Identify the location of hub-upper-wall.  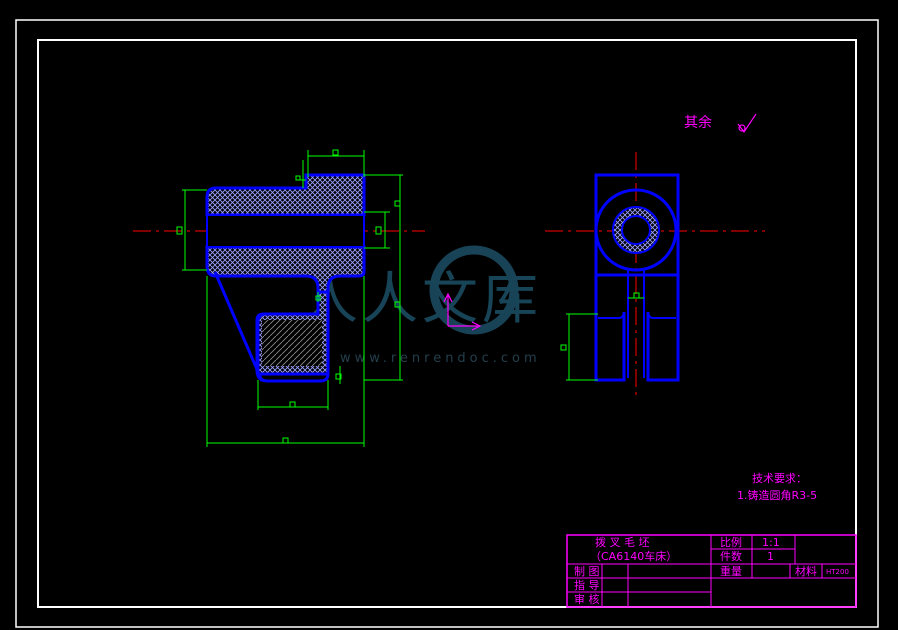
(285, 195).